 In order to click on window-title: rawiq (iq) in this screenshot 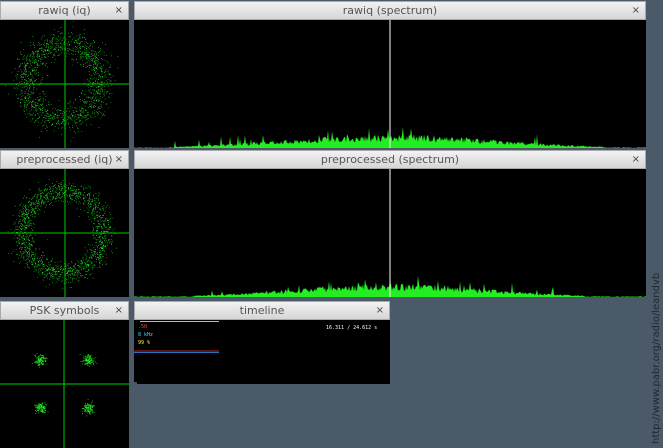, I will do `click(64, 10)`.